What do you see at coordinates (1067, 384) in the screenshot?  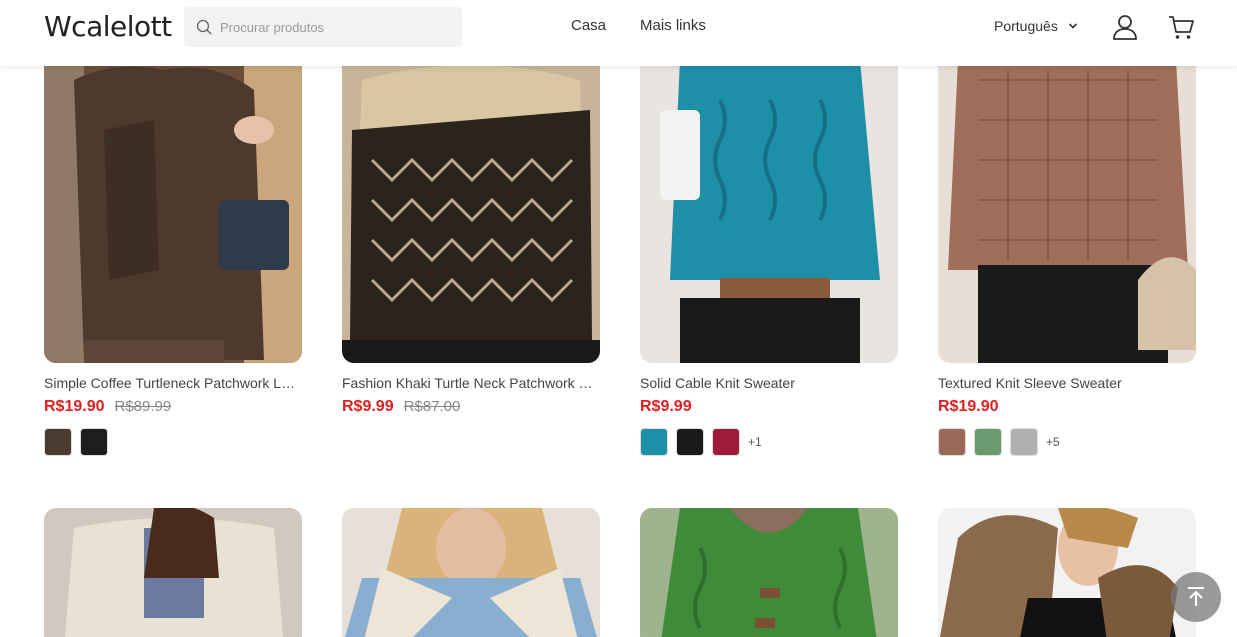 I see `product-title: Textured Knit Sleeve Sweater` at bounding box center [1067, 384].